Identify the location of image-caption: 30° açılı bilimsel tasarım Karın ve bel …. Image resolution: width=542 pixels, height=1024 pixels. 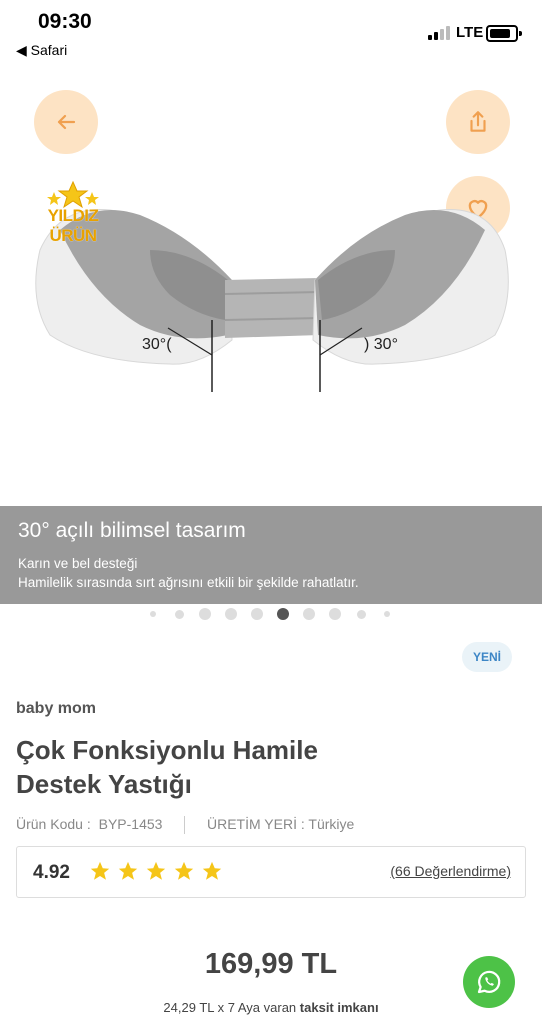
(271, 555).